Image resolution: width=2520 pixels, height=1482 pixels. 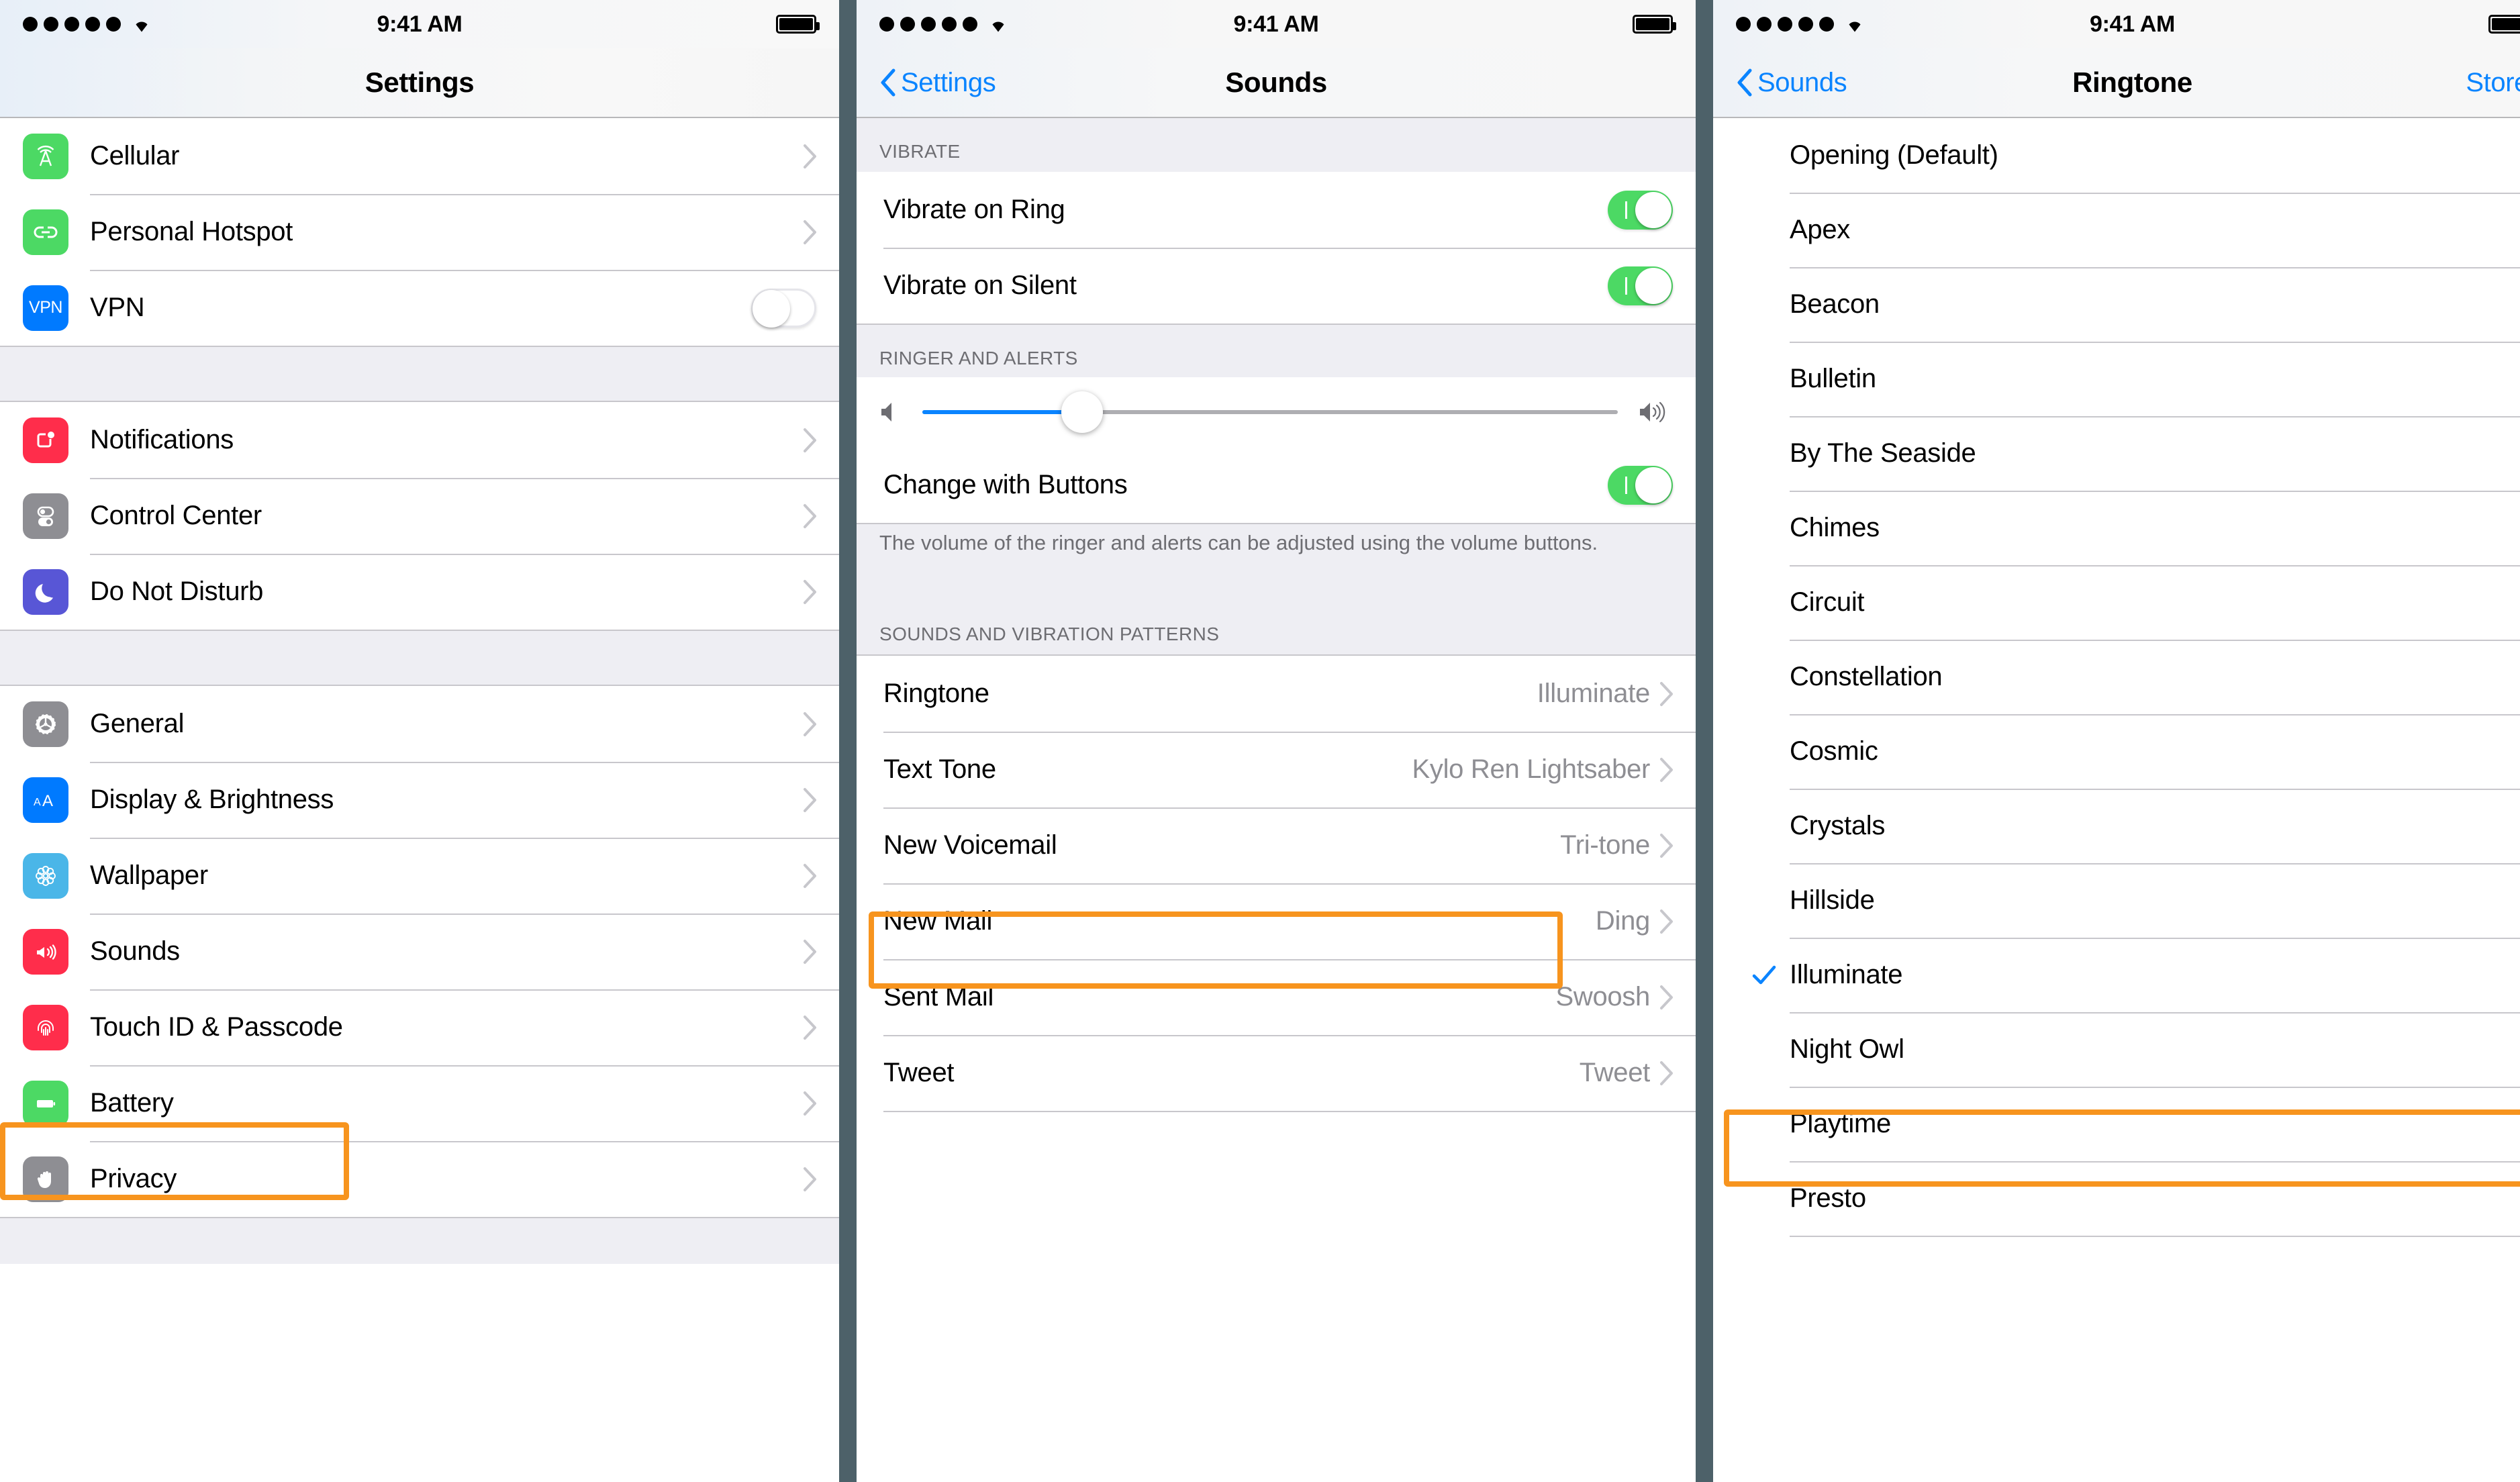 I want to click on ringtone-label: Chimes, so click(x=1835, y=528).